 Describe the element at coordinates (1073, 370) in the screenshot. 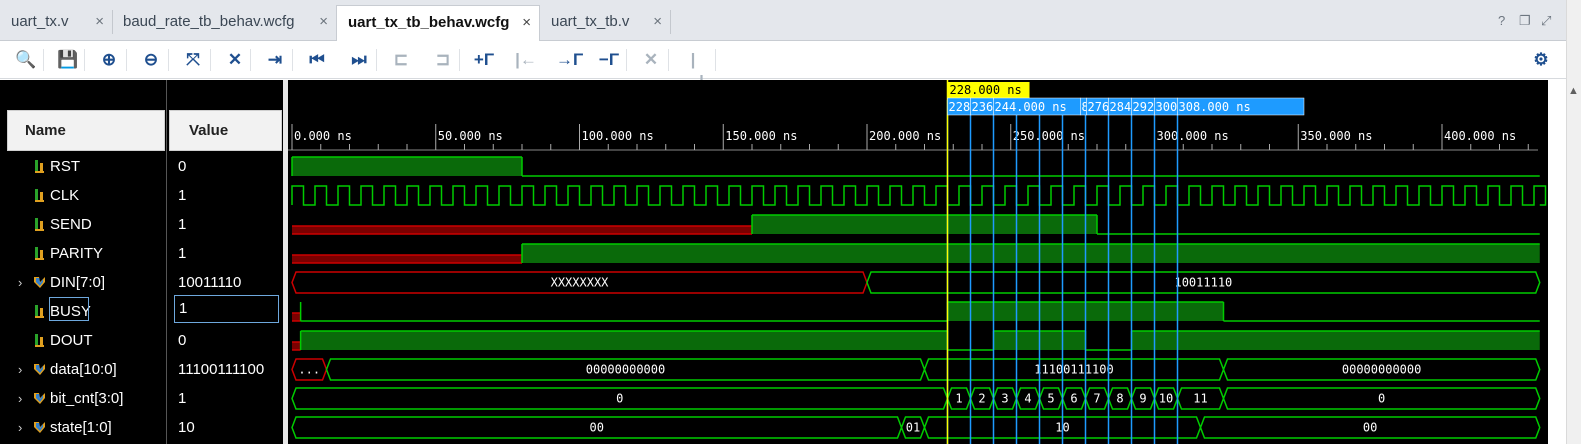

I see `data-bus-label: 11100111100` at that location.